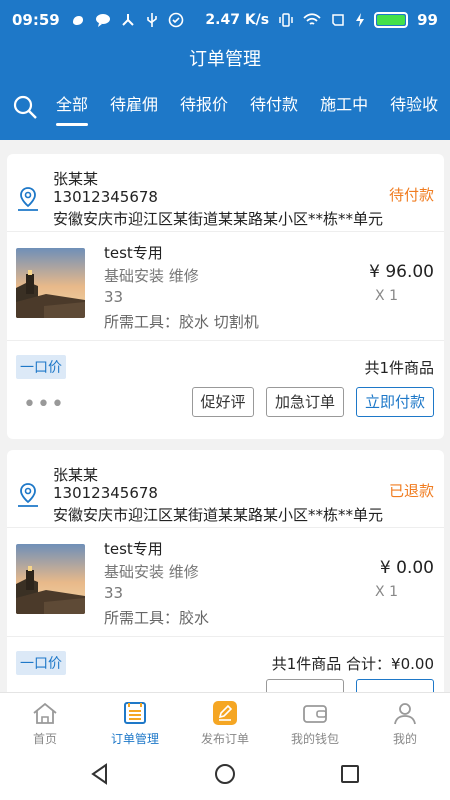  I want to click on nav-label: 我的钱包, so click(314, 739).